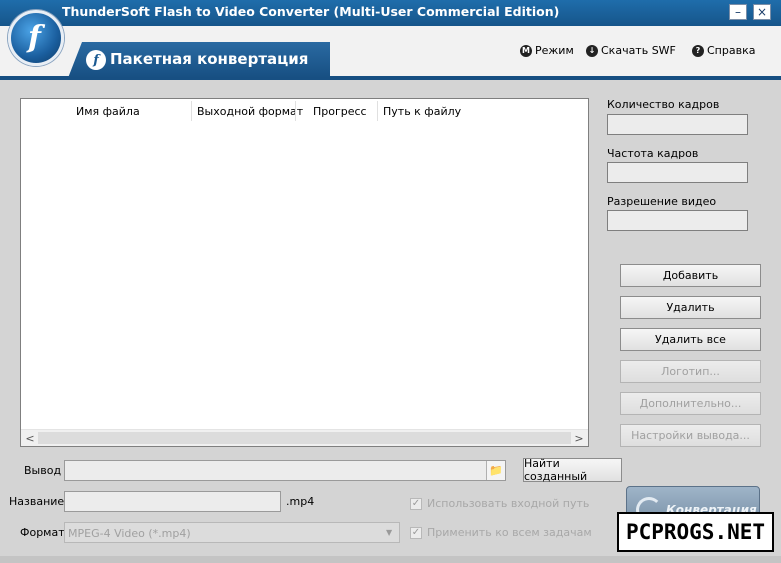 Image resolution: width=781 pixels, height=563 pixels. What do you see at coordinates (389, 532) in the screenshot?
I see `chevron-down-icon: ▼` at bounding box center [389, 532].